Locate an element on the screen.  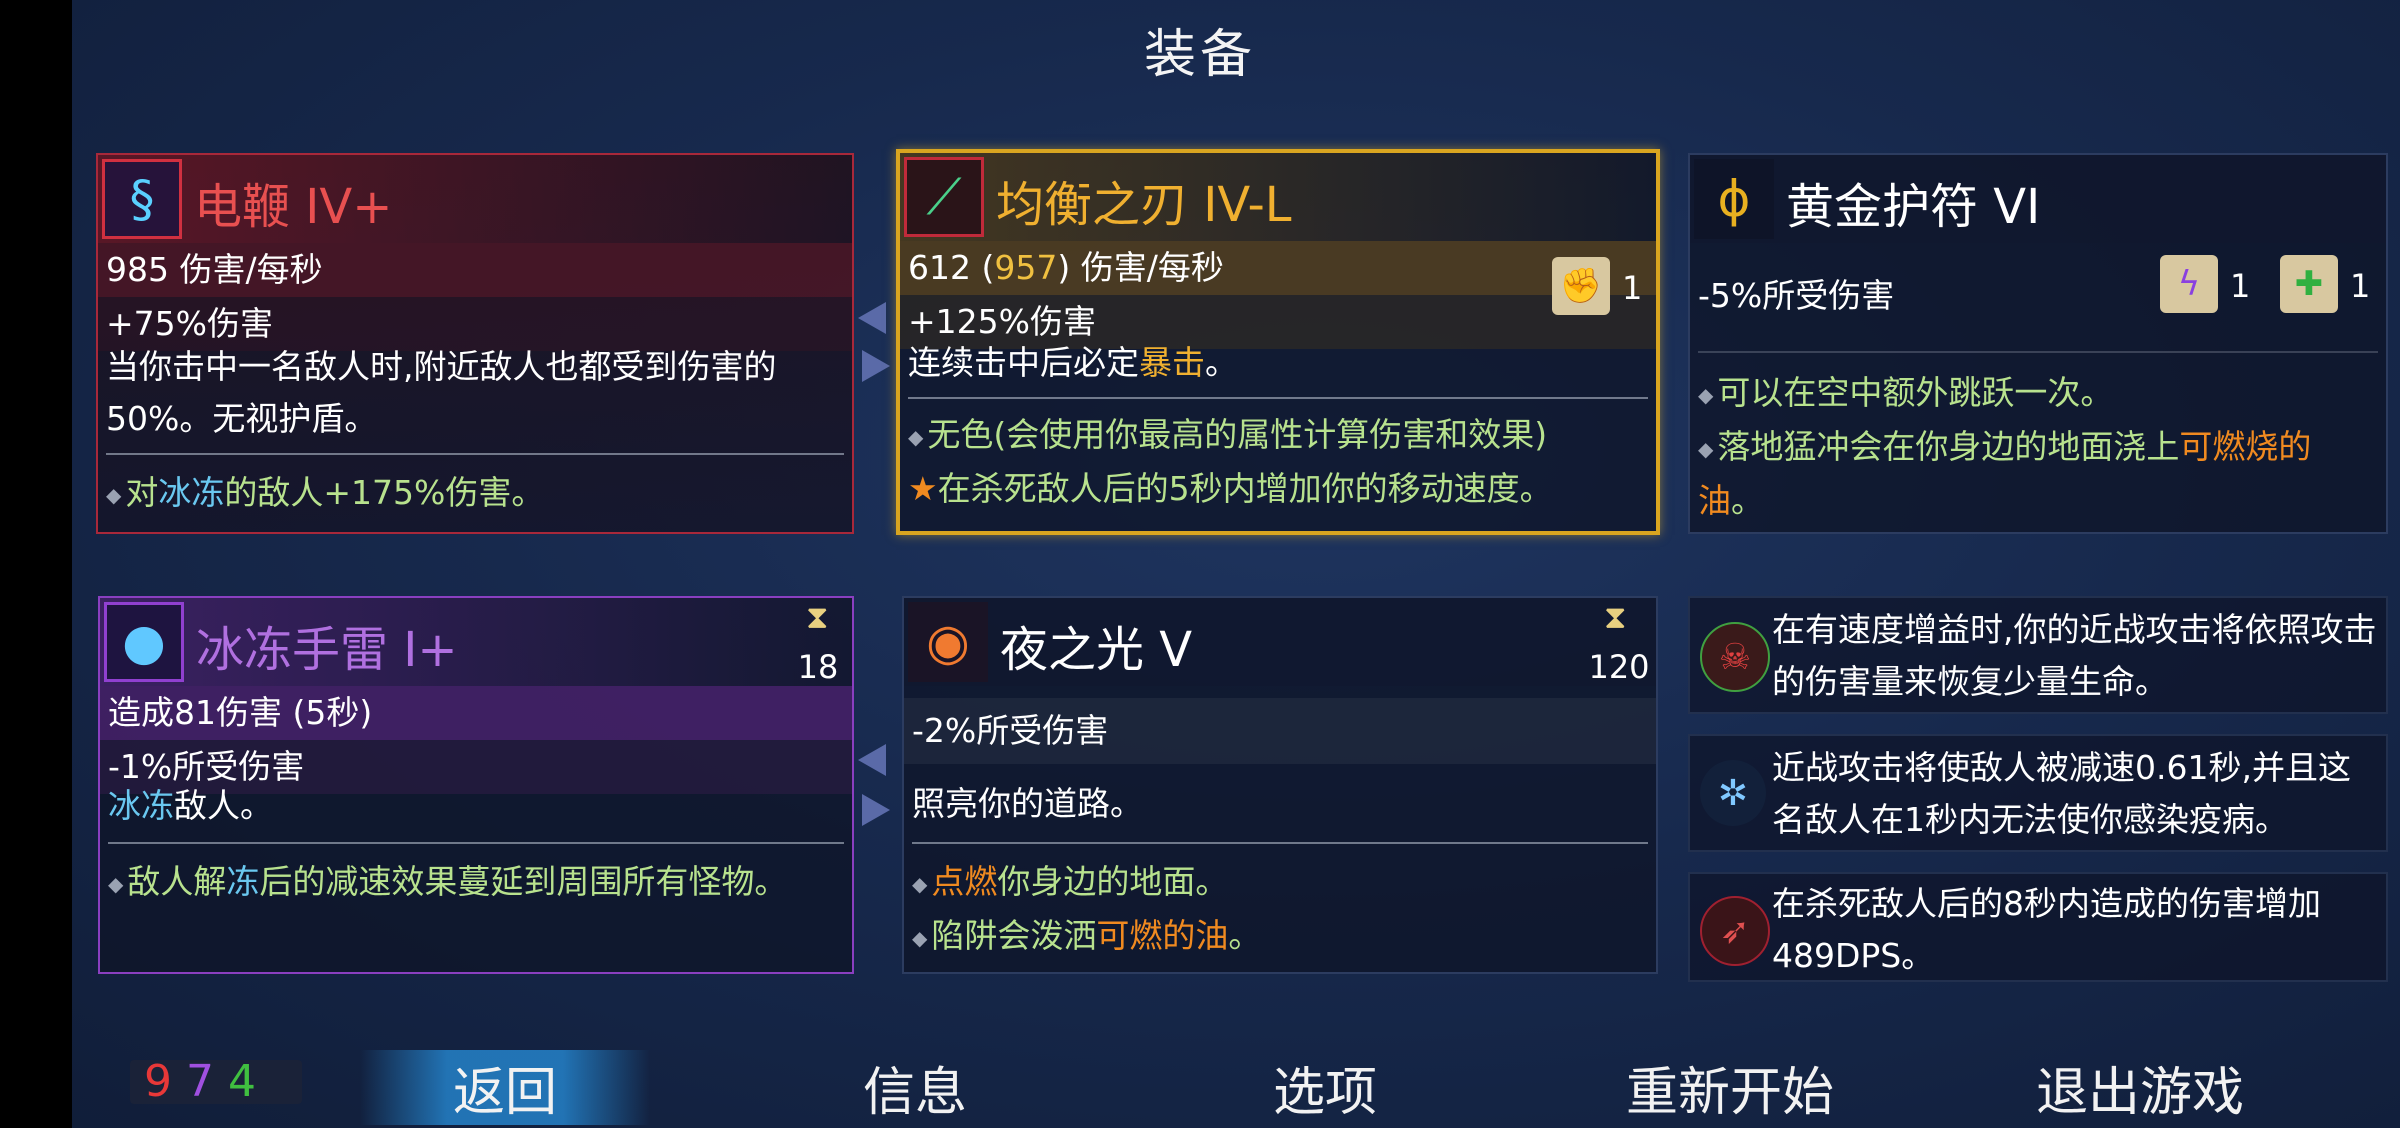
cooldown-seconds: 18 is located at coordinates (818, 667).